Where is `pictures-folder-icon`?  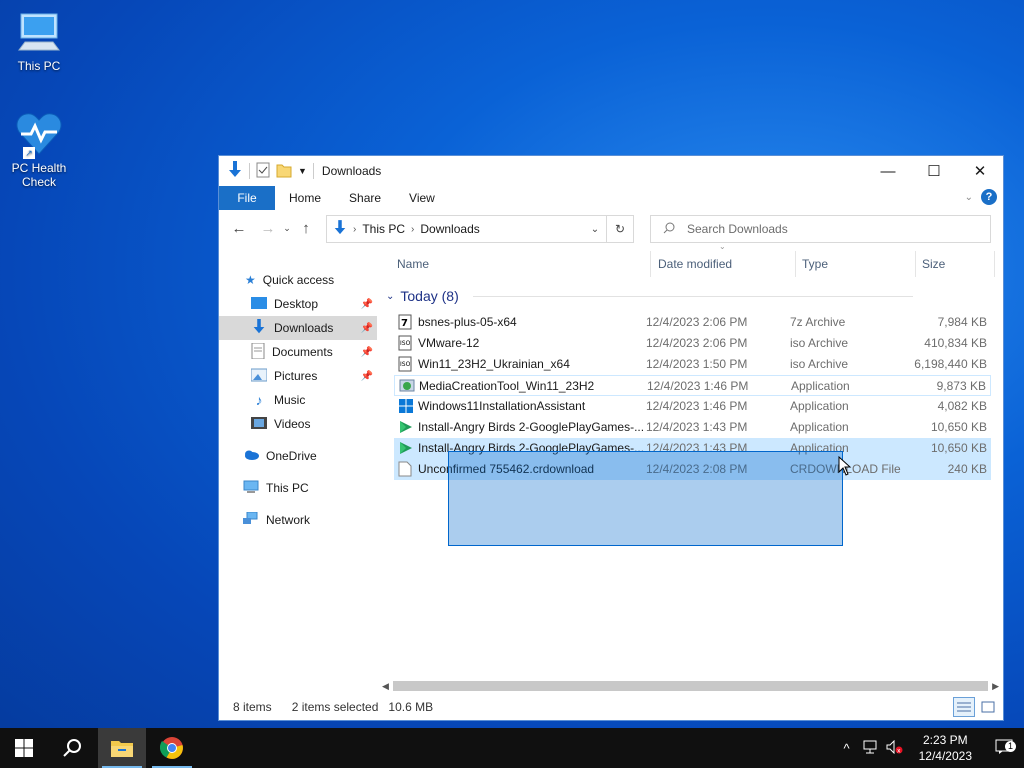 pictures-folder-icon is located at coordinates (259, 376).